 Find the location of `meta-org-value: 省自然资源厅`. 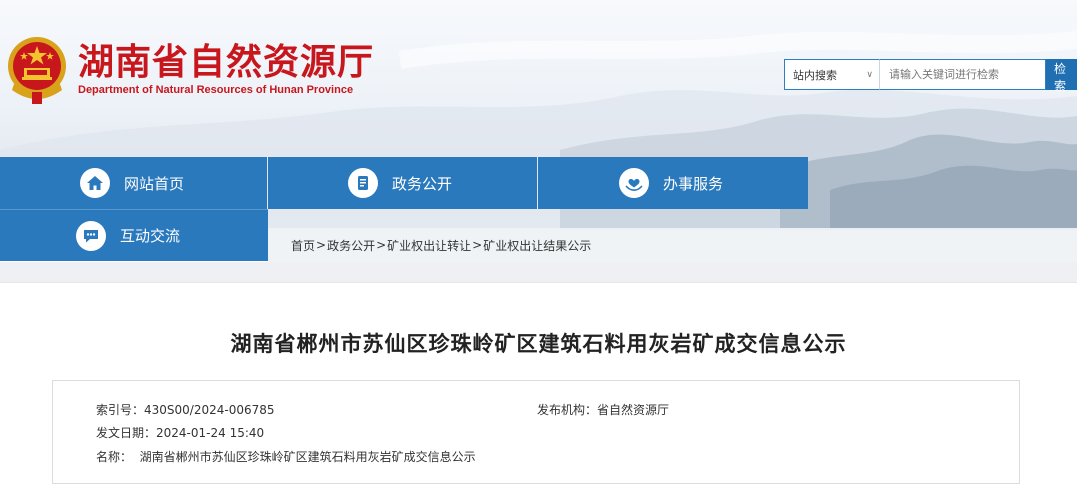

meta-org-value: 省自然资源厅 is located at coordinates (633, 410).